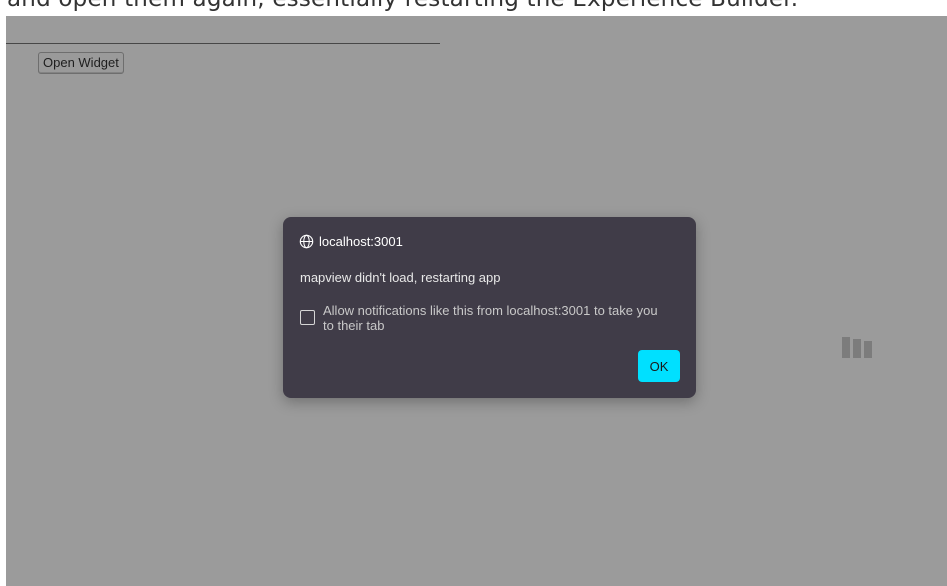  I want to click on origin-label: localhost:3001, so click(361, 241).